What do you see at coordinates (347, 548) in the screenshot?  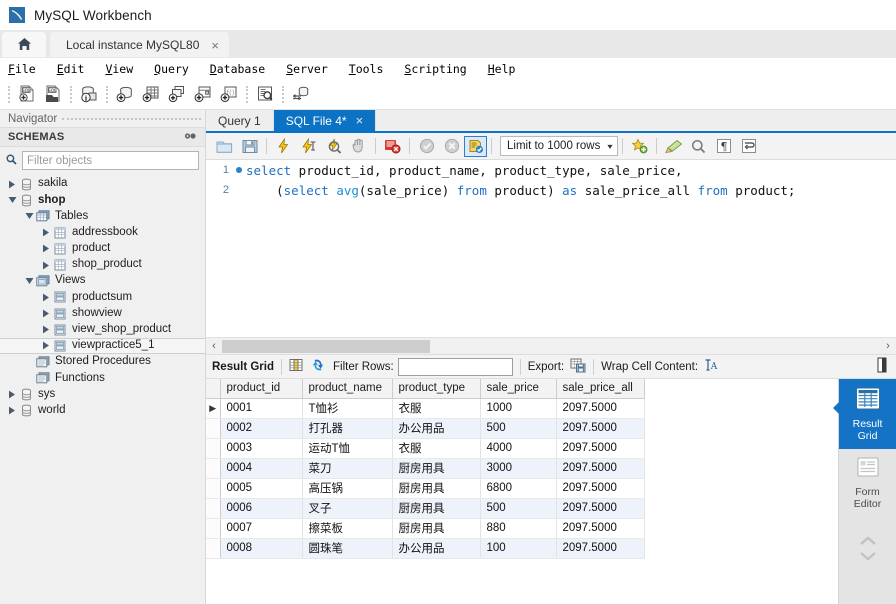 I see `cell-product_name: 圆珠笔` at bounding box center [347, 548].